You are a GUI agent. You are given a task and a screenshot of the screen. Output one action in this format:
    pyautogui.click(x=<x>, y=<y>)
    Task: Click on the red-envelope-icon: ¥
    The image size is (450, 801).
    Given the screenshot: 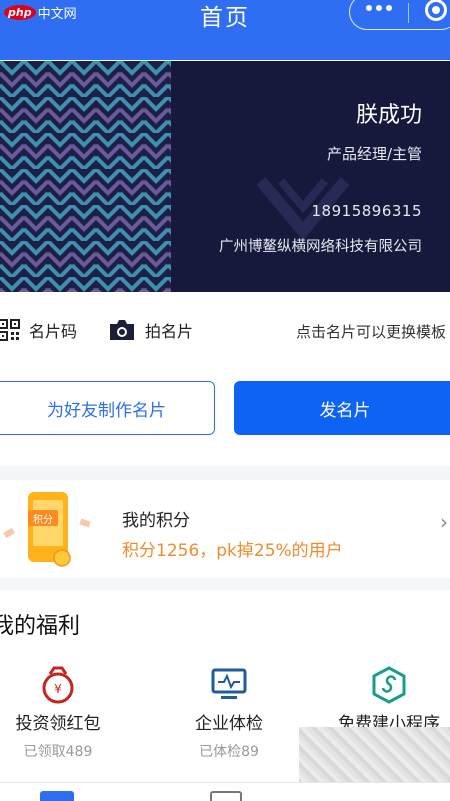 What is the action you would take?
    pyautogui.click(x=58, y=685)
    